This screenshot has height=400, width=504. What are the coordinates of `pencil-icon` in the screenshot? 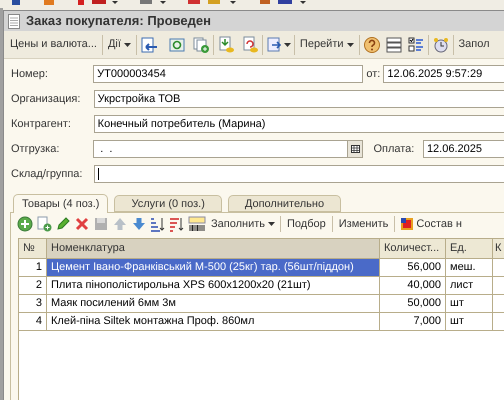 It's located at (63, 224).